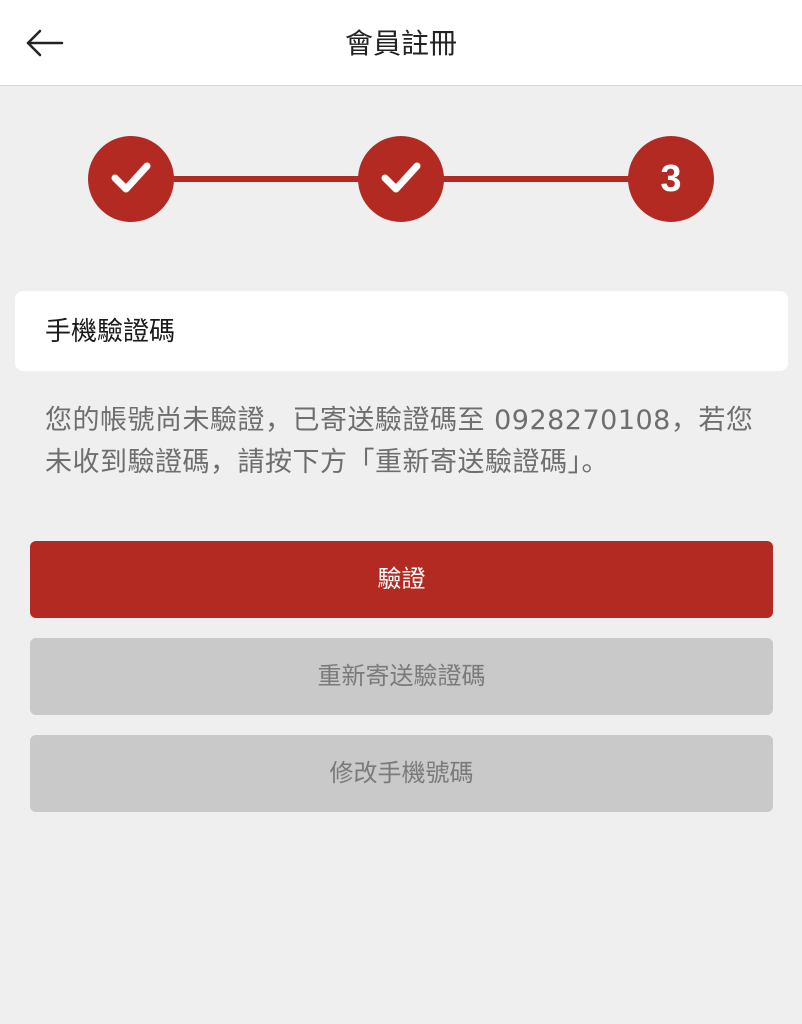 The width and height of the screenshot is (802, 1024). What do you see at coordinates (110, 332) in the screenshot?
I see `verification-code-label: 手機驗證碼` at bounding box center [110, 332].